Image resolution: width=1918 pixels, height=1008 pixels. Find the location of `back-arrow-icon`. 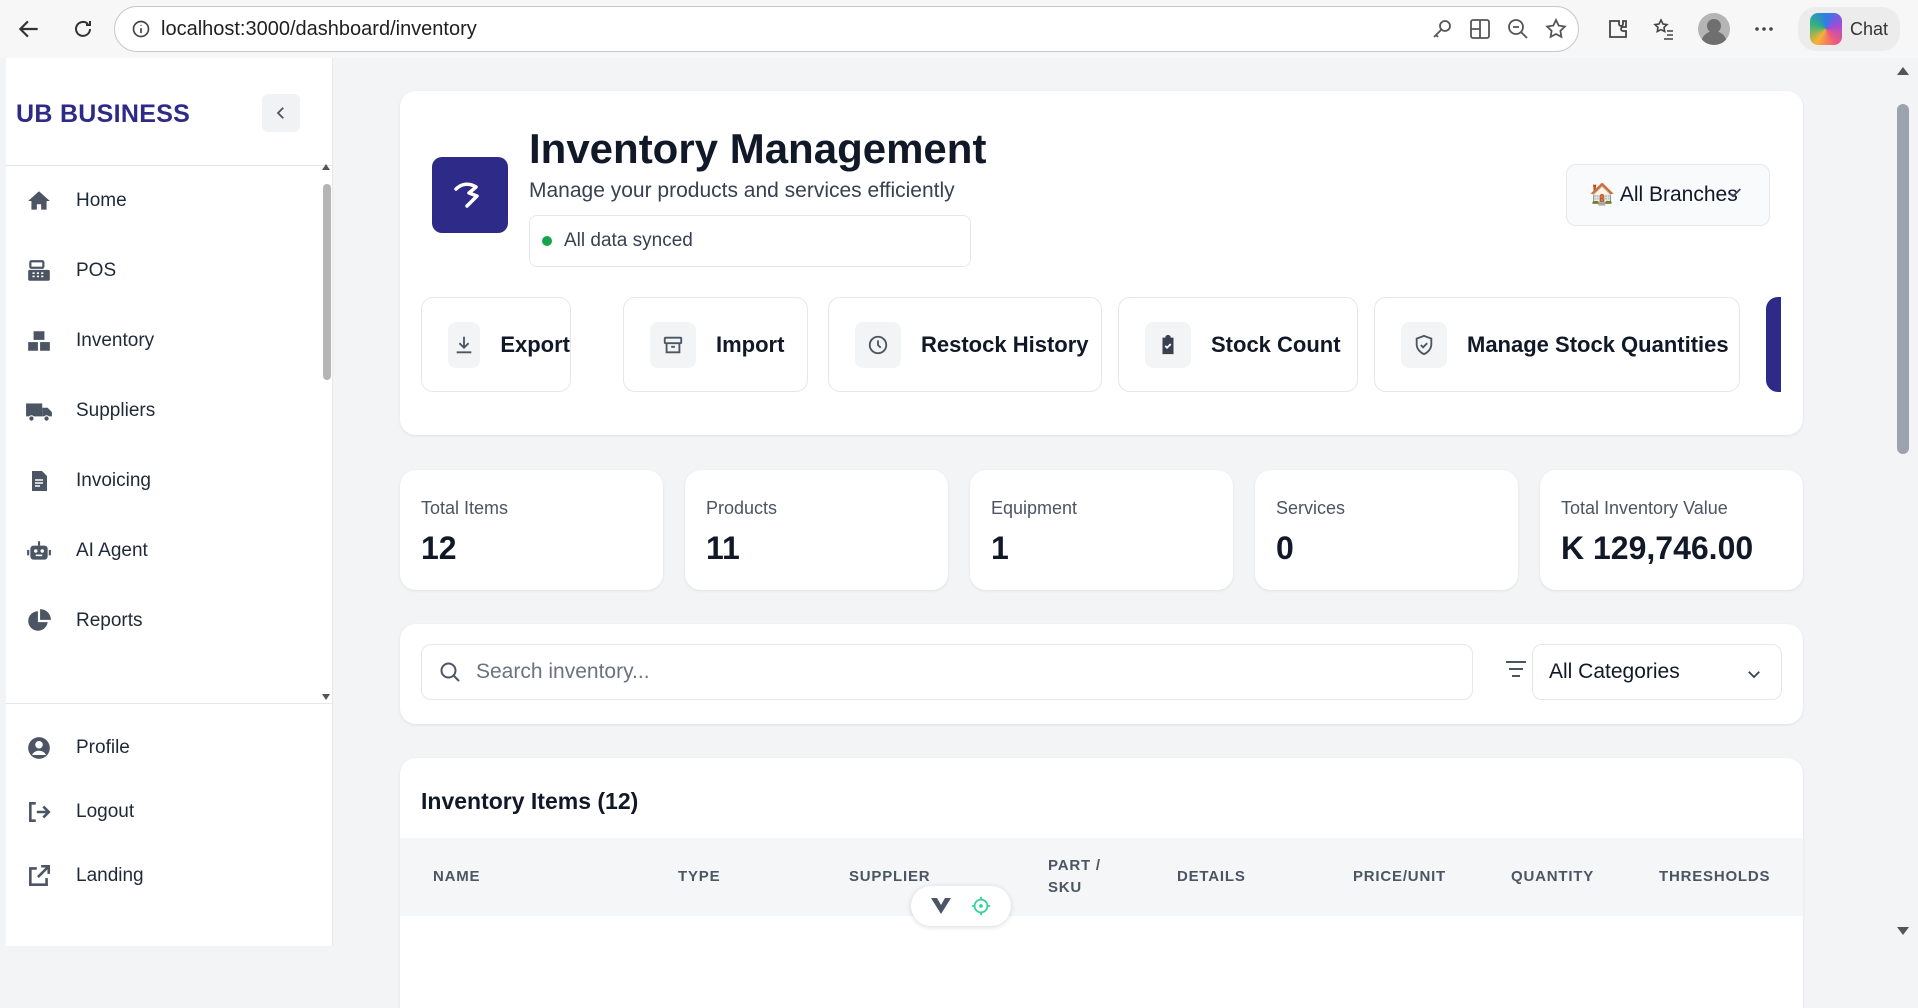

back-arrow-icon is located at coordinates (28, 29).